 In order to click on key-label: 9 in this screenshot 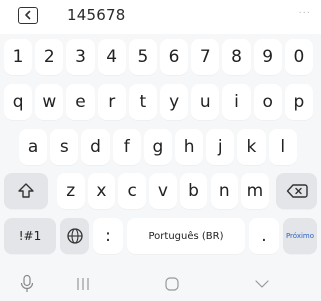, I will do `click(268, 57)`.